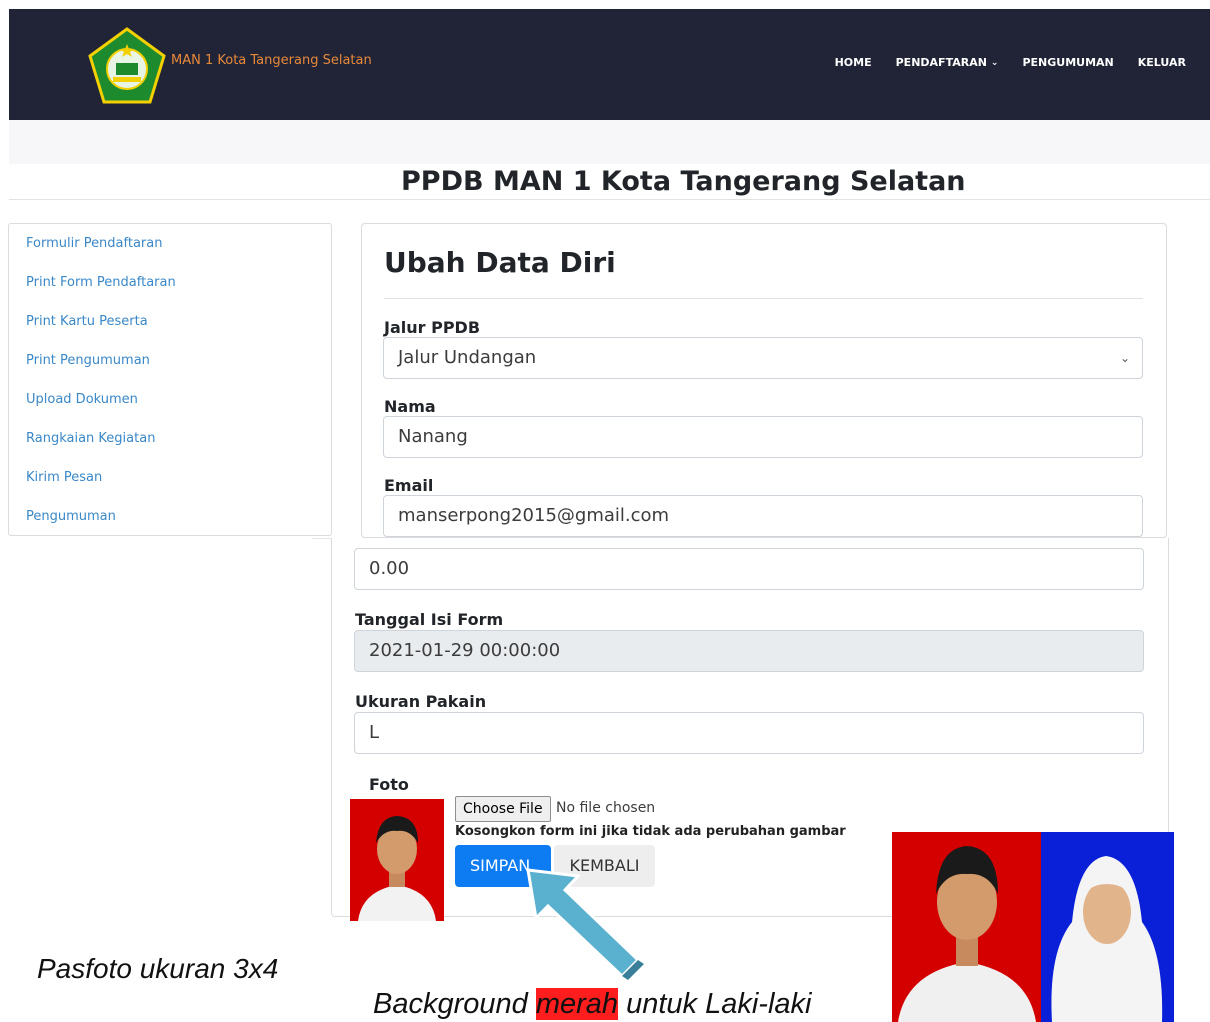  Describe the element at coordinates (585, 924) in the screenshot. I see `arrow-up-left-icon` at that location.